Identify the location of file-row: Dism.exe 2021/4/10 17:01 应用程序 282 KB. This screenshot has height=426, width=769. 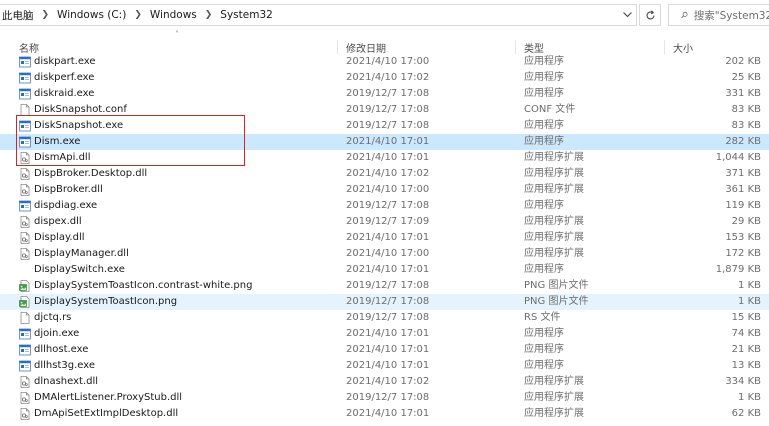
(384, 142).